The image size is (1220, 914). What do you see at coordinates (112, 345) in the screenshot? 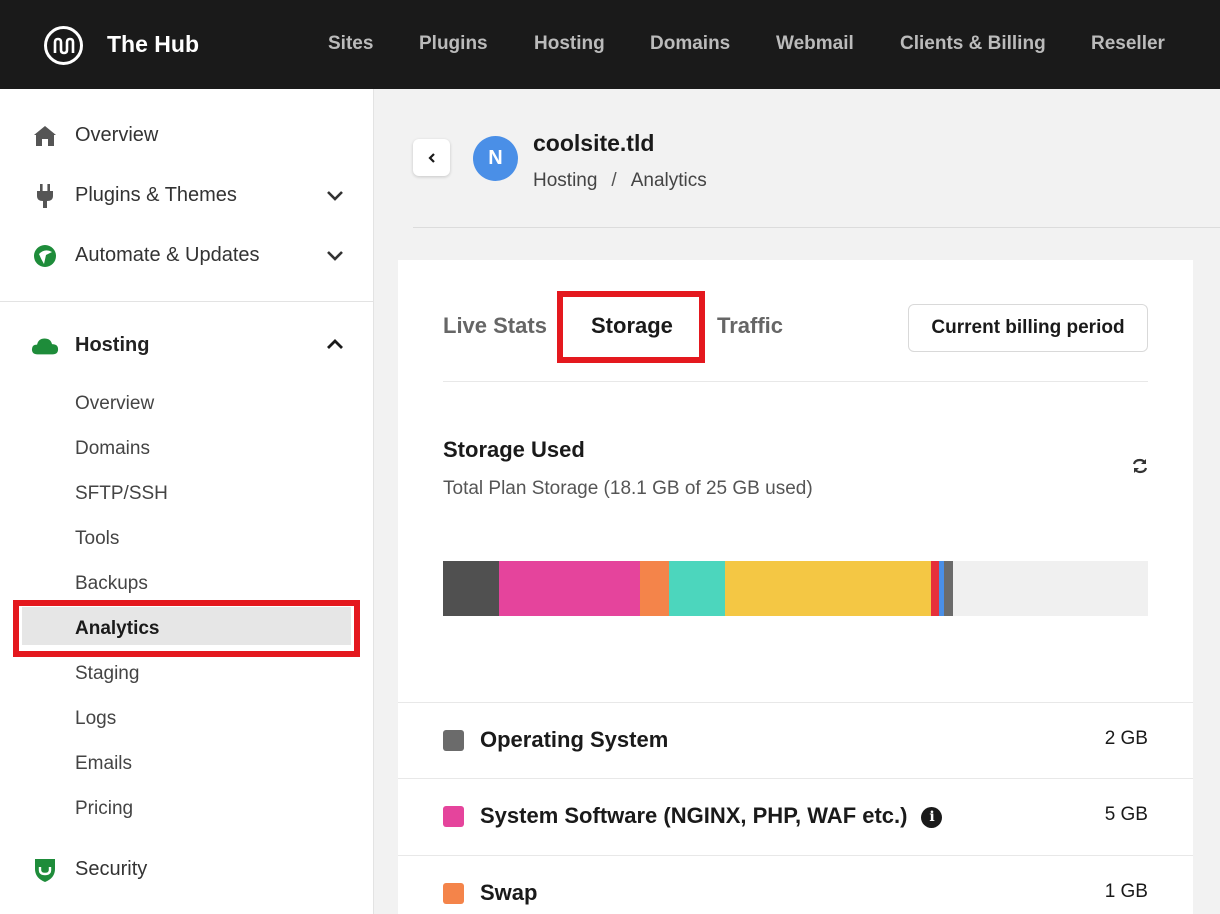
I see `sidebar-item-label: Hosting` at bounding box center [112, 345].